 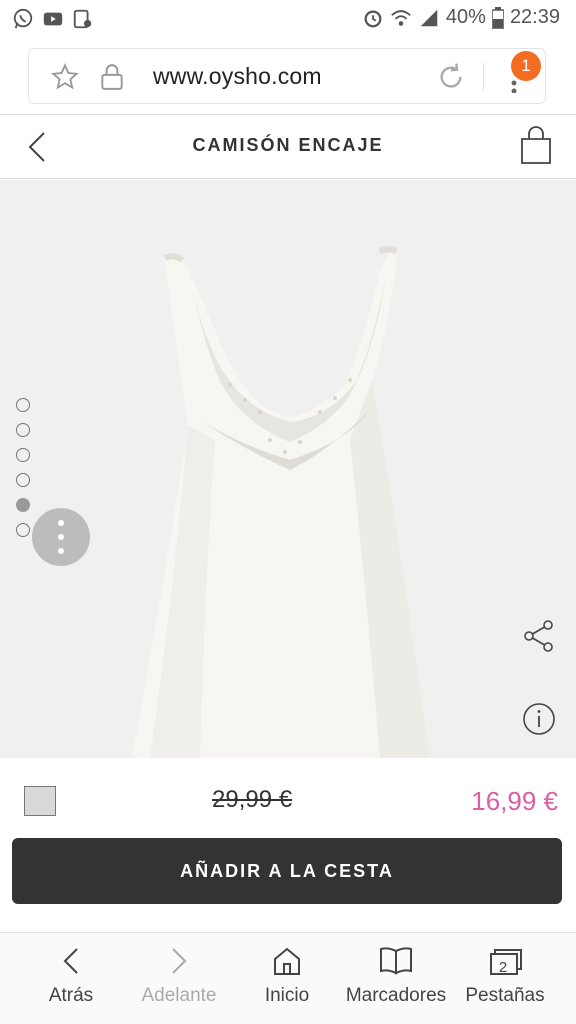 I want to click on add-to-basket-button: AÑADIR A LA CESTA, so click(x=287, y=871).